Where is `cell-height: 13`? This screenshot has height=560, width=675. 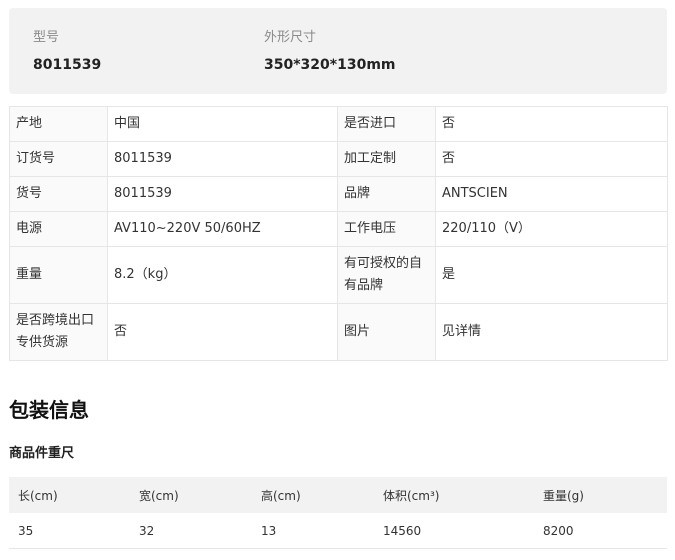
cell-height: 13 is located at coordinates (313, 531).